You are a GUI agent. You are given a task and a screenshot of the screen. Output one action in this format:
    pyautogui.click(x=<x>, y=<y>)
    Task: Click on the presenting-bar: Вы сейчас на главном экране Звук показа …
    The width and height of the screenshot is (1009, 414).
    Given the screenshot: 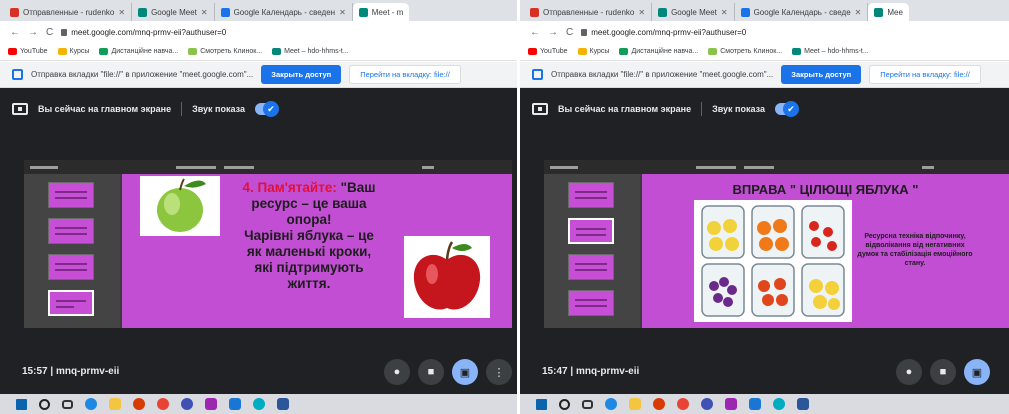 What is the action you would take?
    pyautogui.click(x=145, y=109)
    